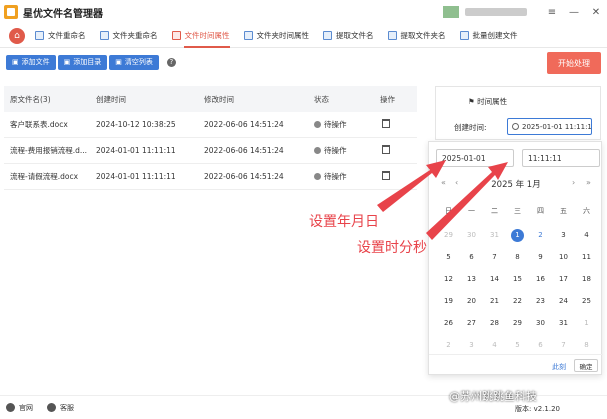 This screenshot has height=419, width=607. I want to click on status-badge: 待操作, so click(347, 124).